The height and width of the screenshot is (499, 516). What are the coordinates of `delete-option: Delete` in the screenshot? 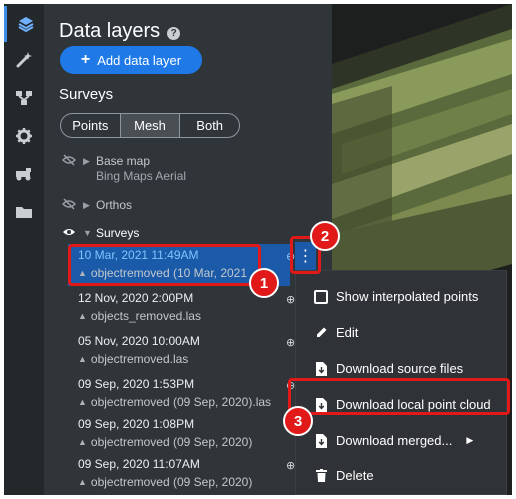 It's located at (344, 475).